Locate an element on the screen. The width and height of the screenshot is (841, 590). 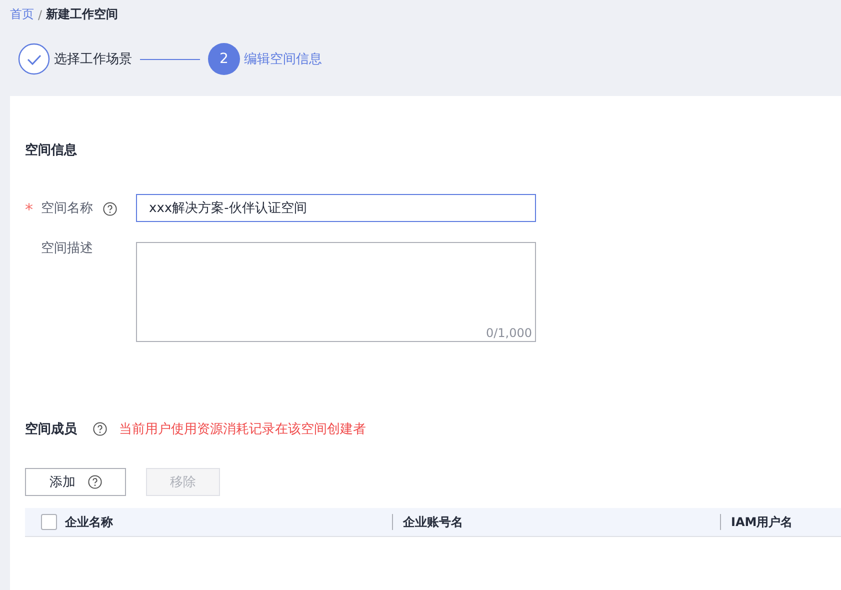
description-field: 0/1,000 is located at coordinates (336, 292).